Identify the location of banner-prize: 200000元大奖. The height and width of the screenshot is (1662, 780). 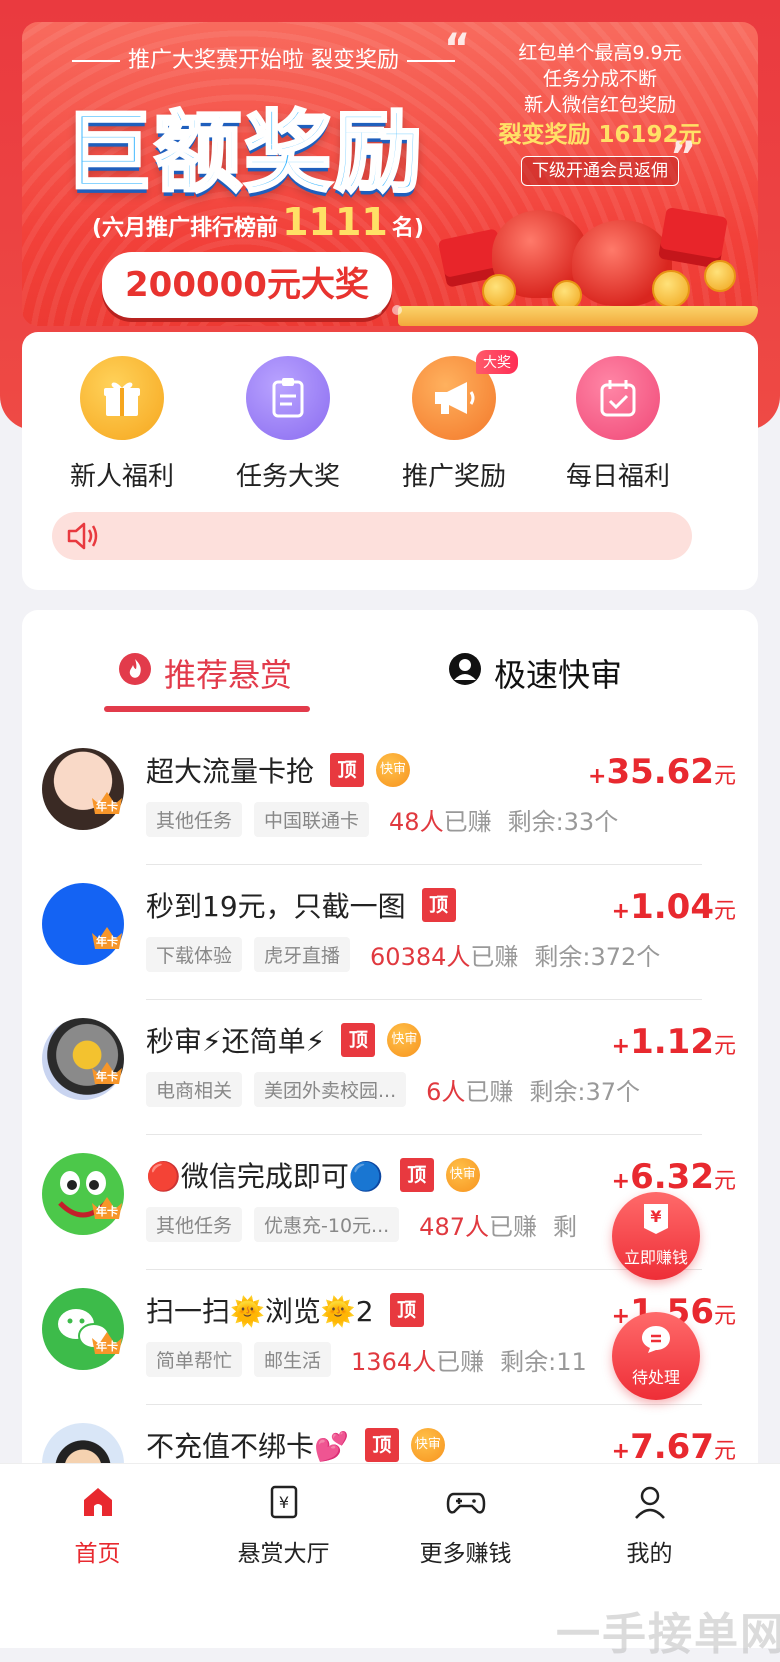
(247, 285).